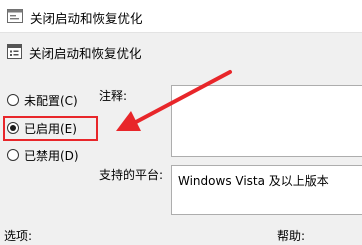 This screenshot has width=362, height=245. What do you see at coordinates (113, 96) in the screenshot?
I see `comment-label: 注释:` at bounding box center [113, 96].